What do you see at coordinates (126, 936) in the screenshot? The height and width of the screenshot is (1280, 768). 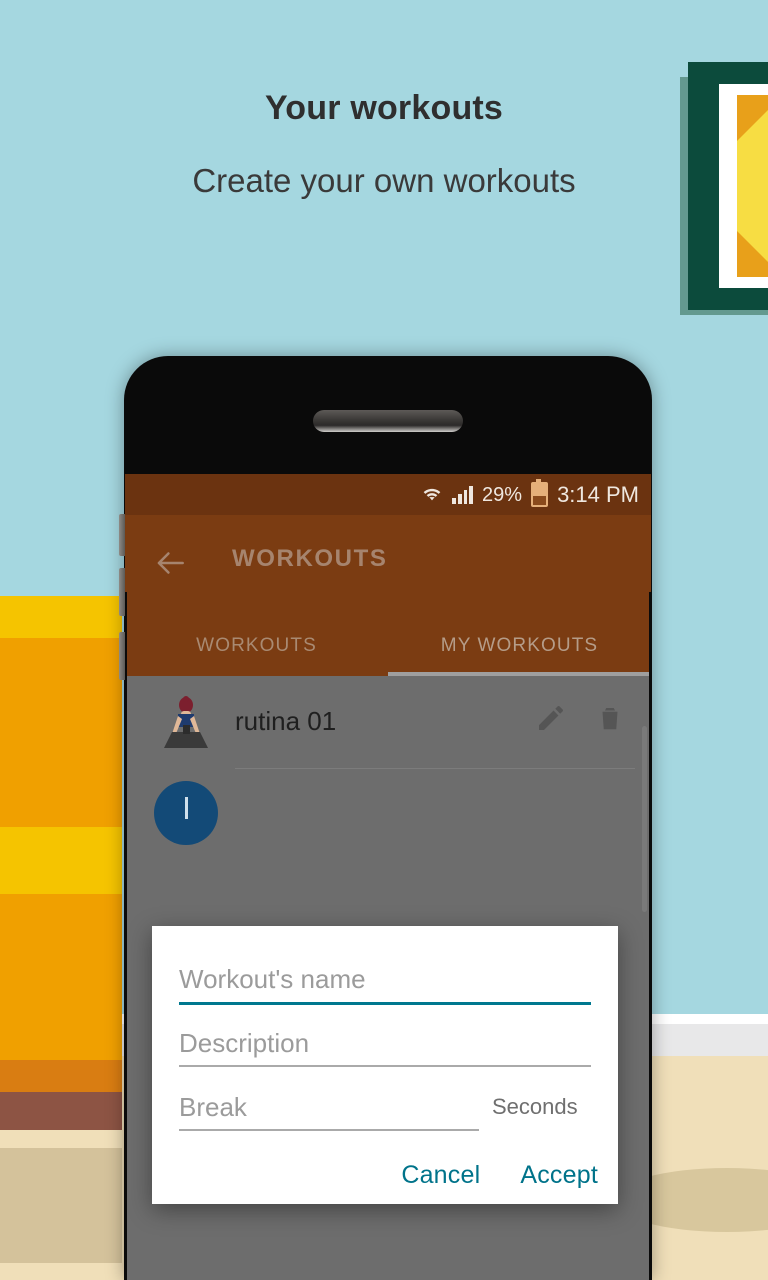 I see `screen-bezel-left` at bounding box center [126, 936].